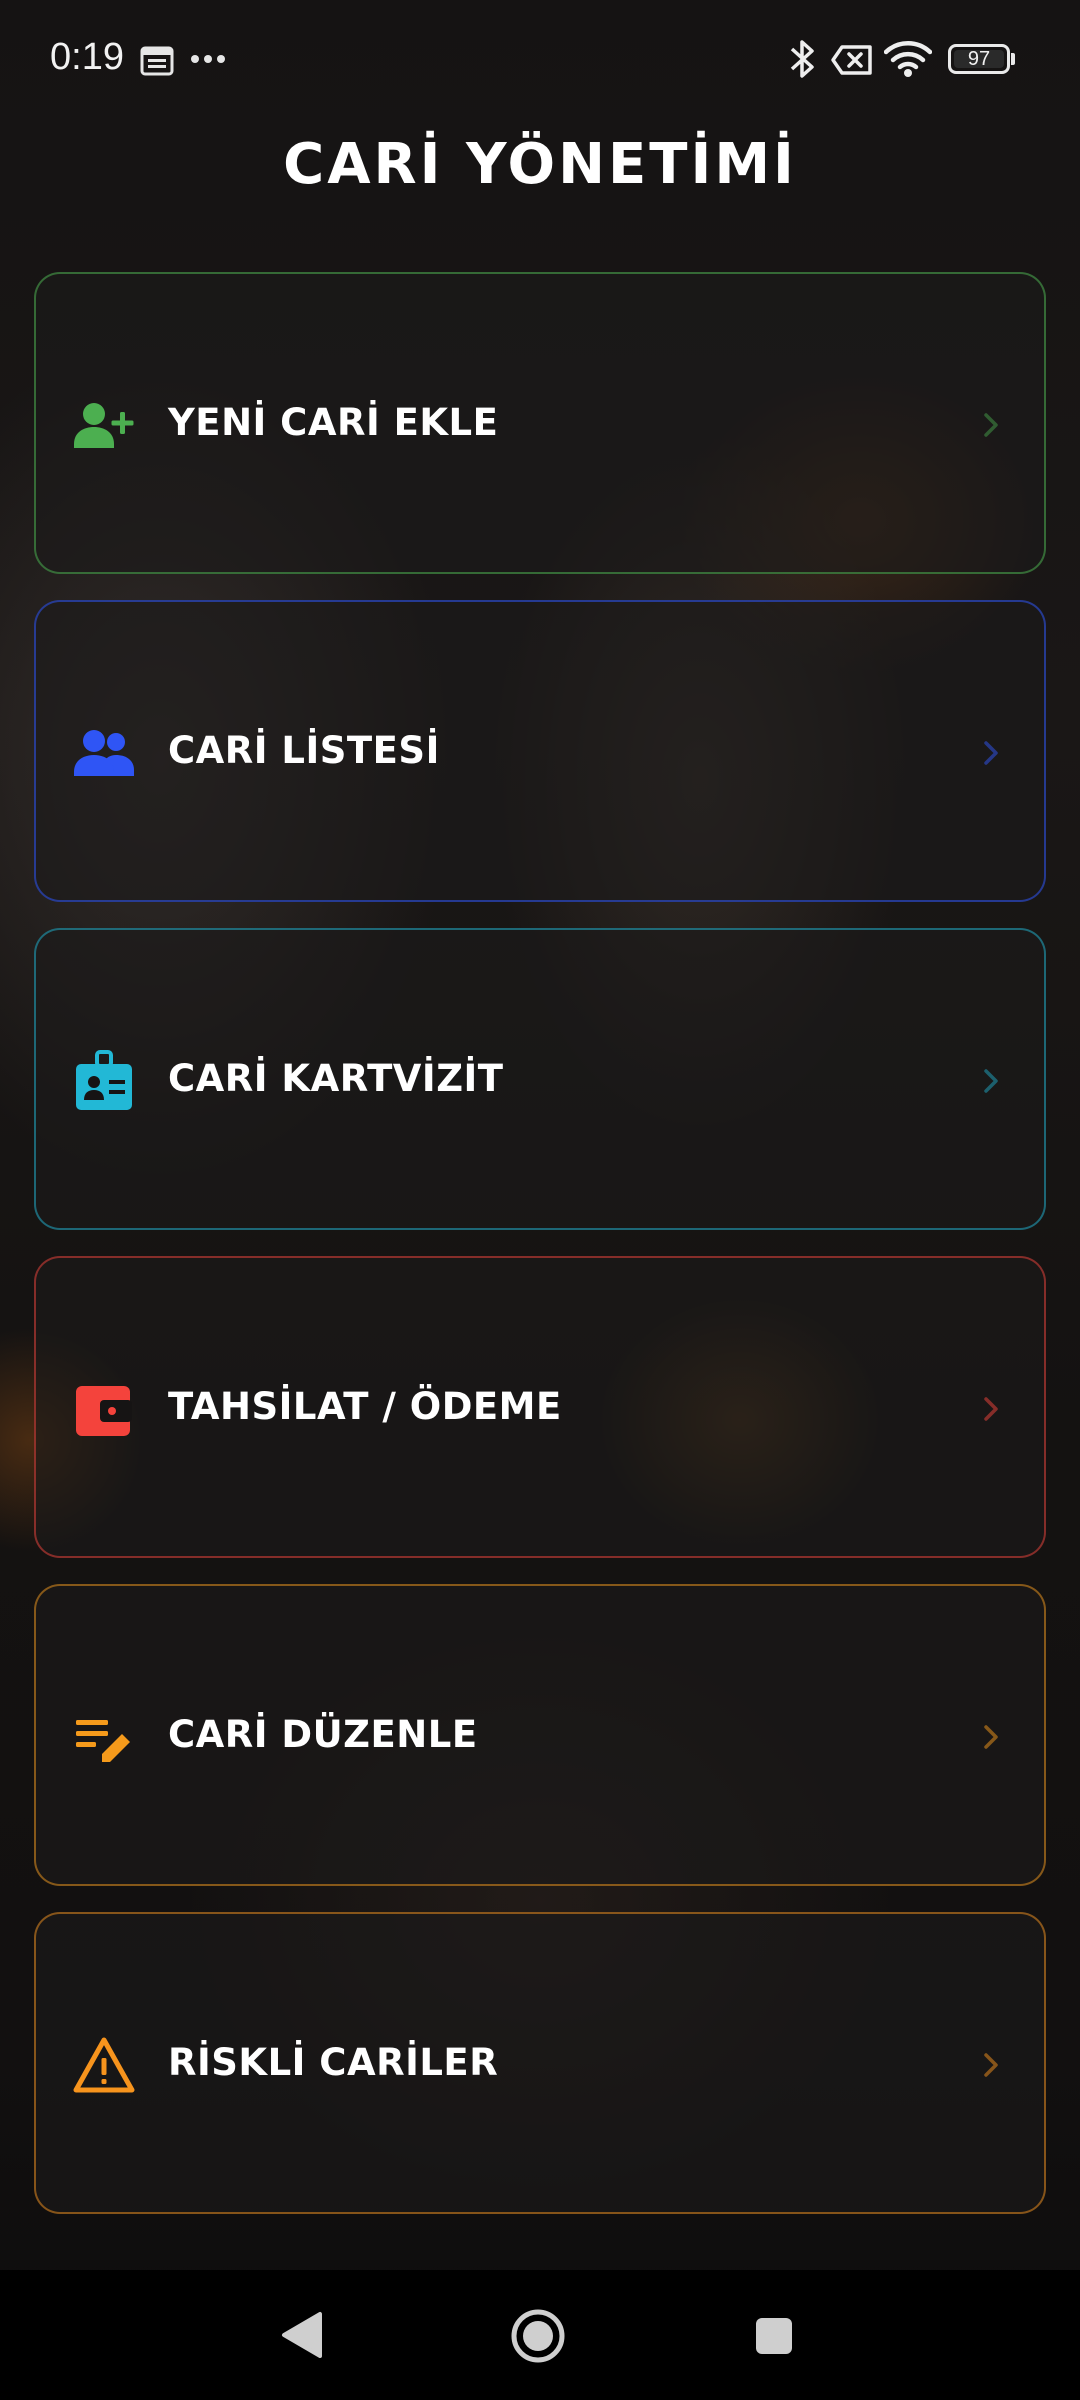 This screenshot has width=1080, height=2400. What do you see at coordinates (540, 2063) in the screenshot?
I see `menu-card-risky-accounts: RİSKLİ CARİLER` at bounding box center [540, 2063].